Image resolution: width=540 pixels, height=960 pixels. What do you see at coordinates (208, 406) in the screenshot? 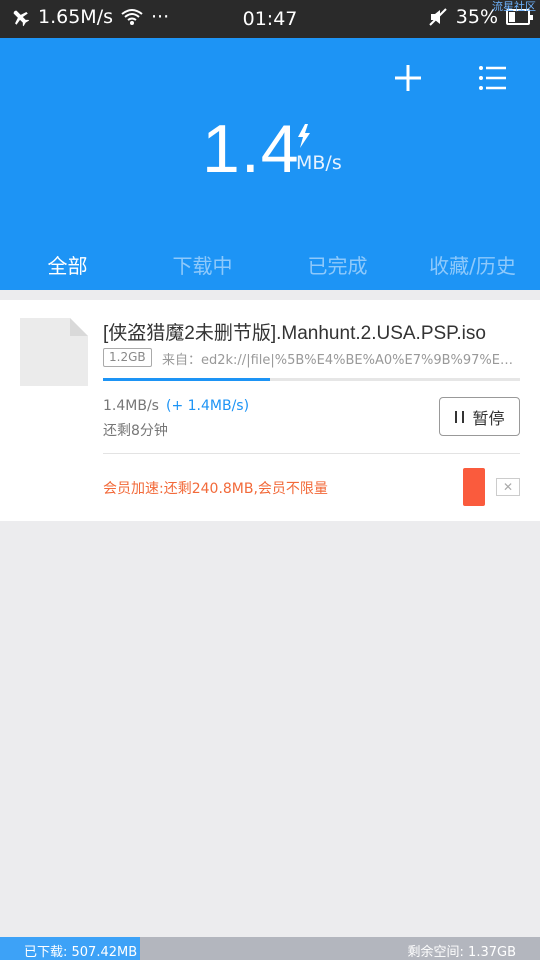
I see `boost-speed: (+ 1.4MB/s)` at bounding box center [208, 406].